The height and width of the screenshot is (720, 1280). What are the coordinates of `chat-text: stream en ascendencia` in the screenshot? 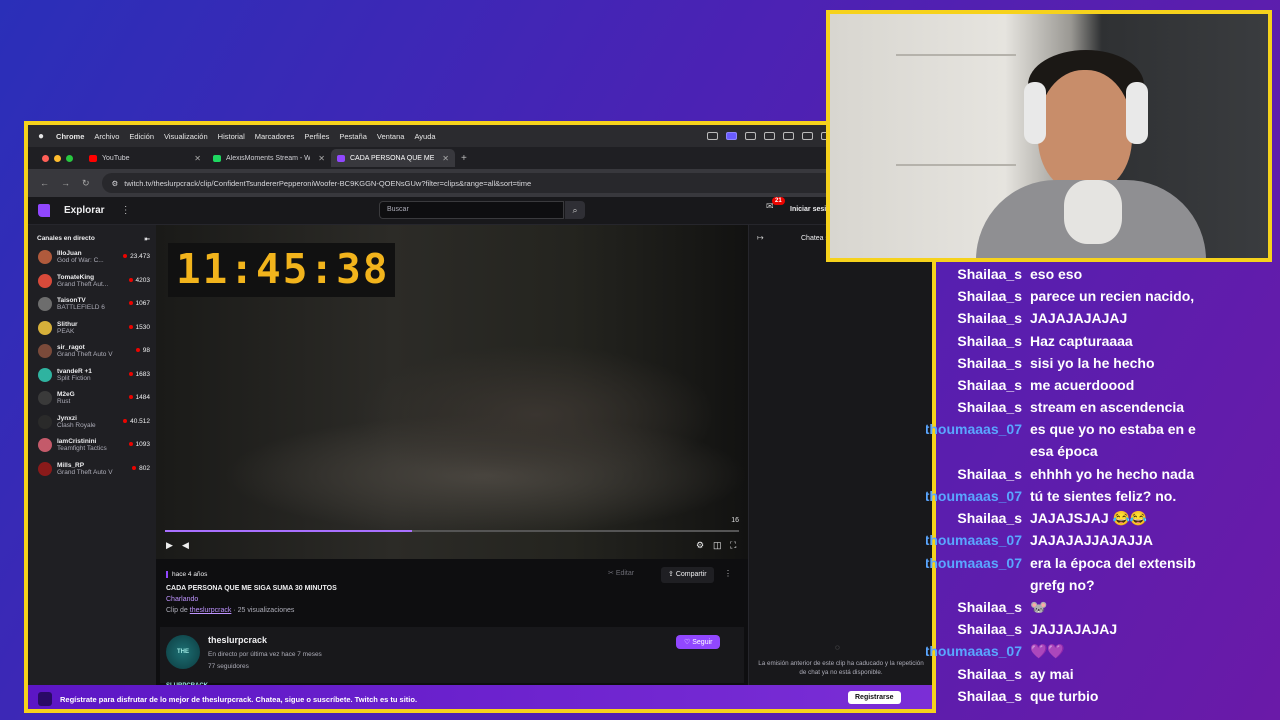 It's located at (1107, 407).